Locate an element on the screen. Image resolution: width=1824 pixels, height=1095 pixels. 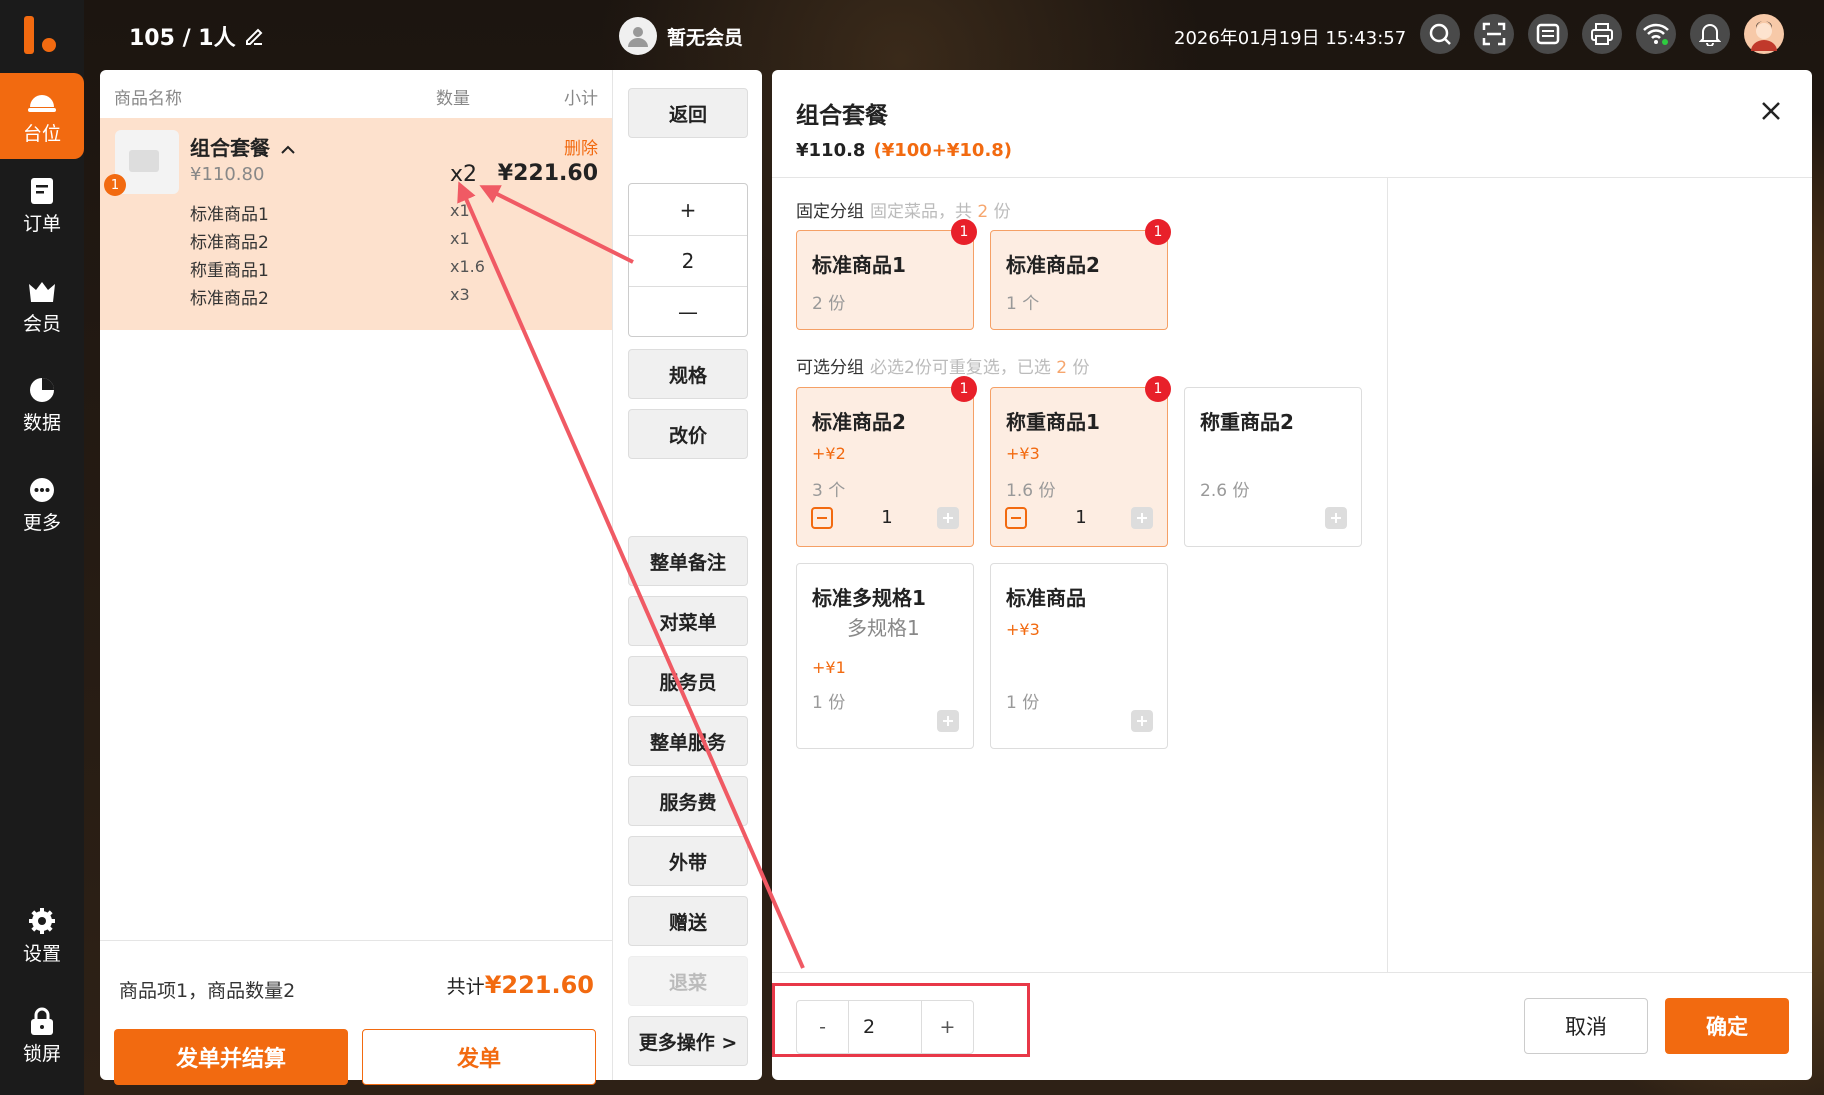
quantity-value: 2 is located at coordinates (688, 260).